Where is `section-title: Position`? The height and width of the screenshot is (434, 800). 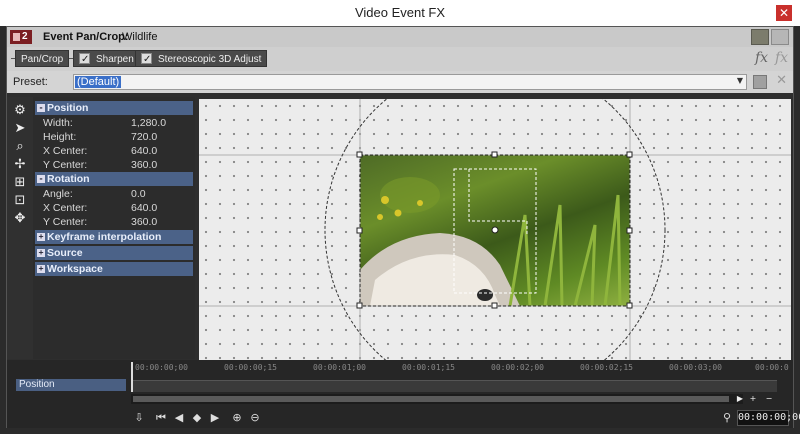 section-title: Position is located at coordinates (68, 108).